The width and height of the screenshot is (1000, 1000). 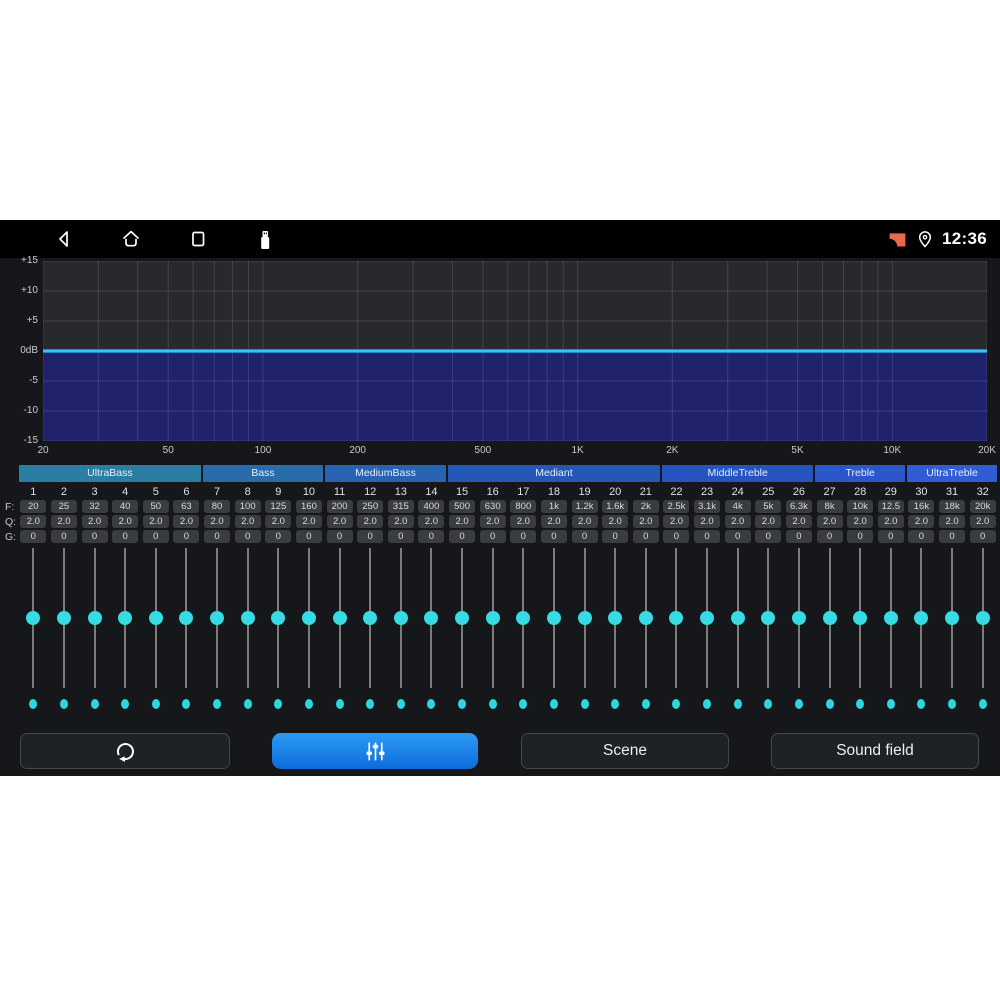 What do you see at coordinates (676, 536) in the screenshot?
I see `g-value-ch22: 0` at bounding box center [676, 536].